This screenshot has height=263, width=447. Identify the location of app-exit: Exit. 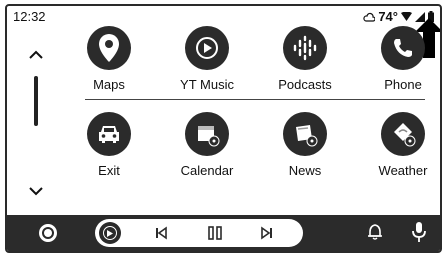
(109, 145).